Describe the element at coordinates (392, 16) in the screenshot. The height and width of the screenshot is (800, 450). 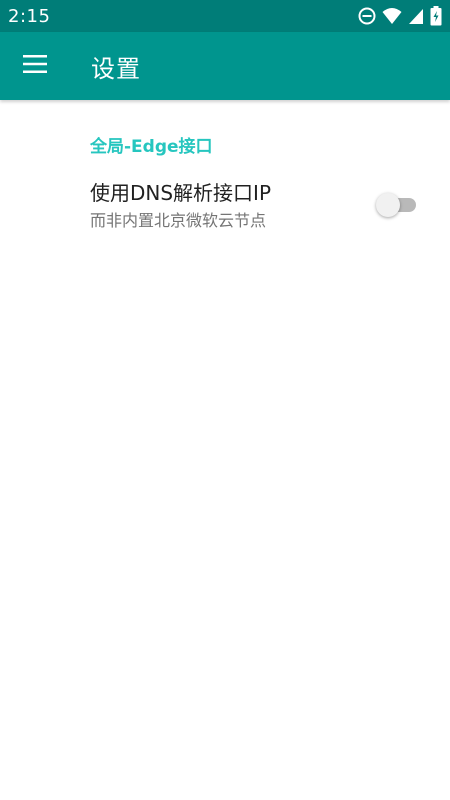
I see `wifi-icon` at that location.